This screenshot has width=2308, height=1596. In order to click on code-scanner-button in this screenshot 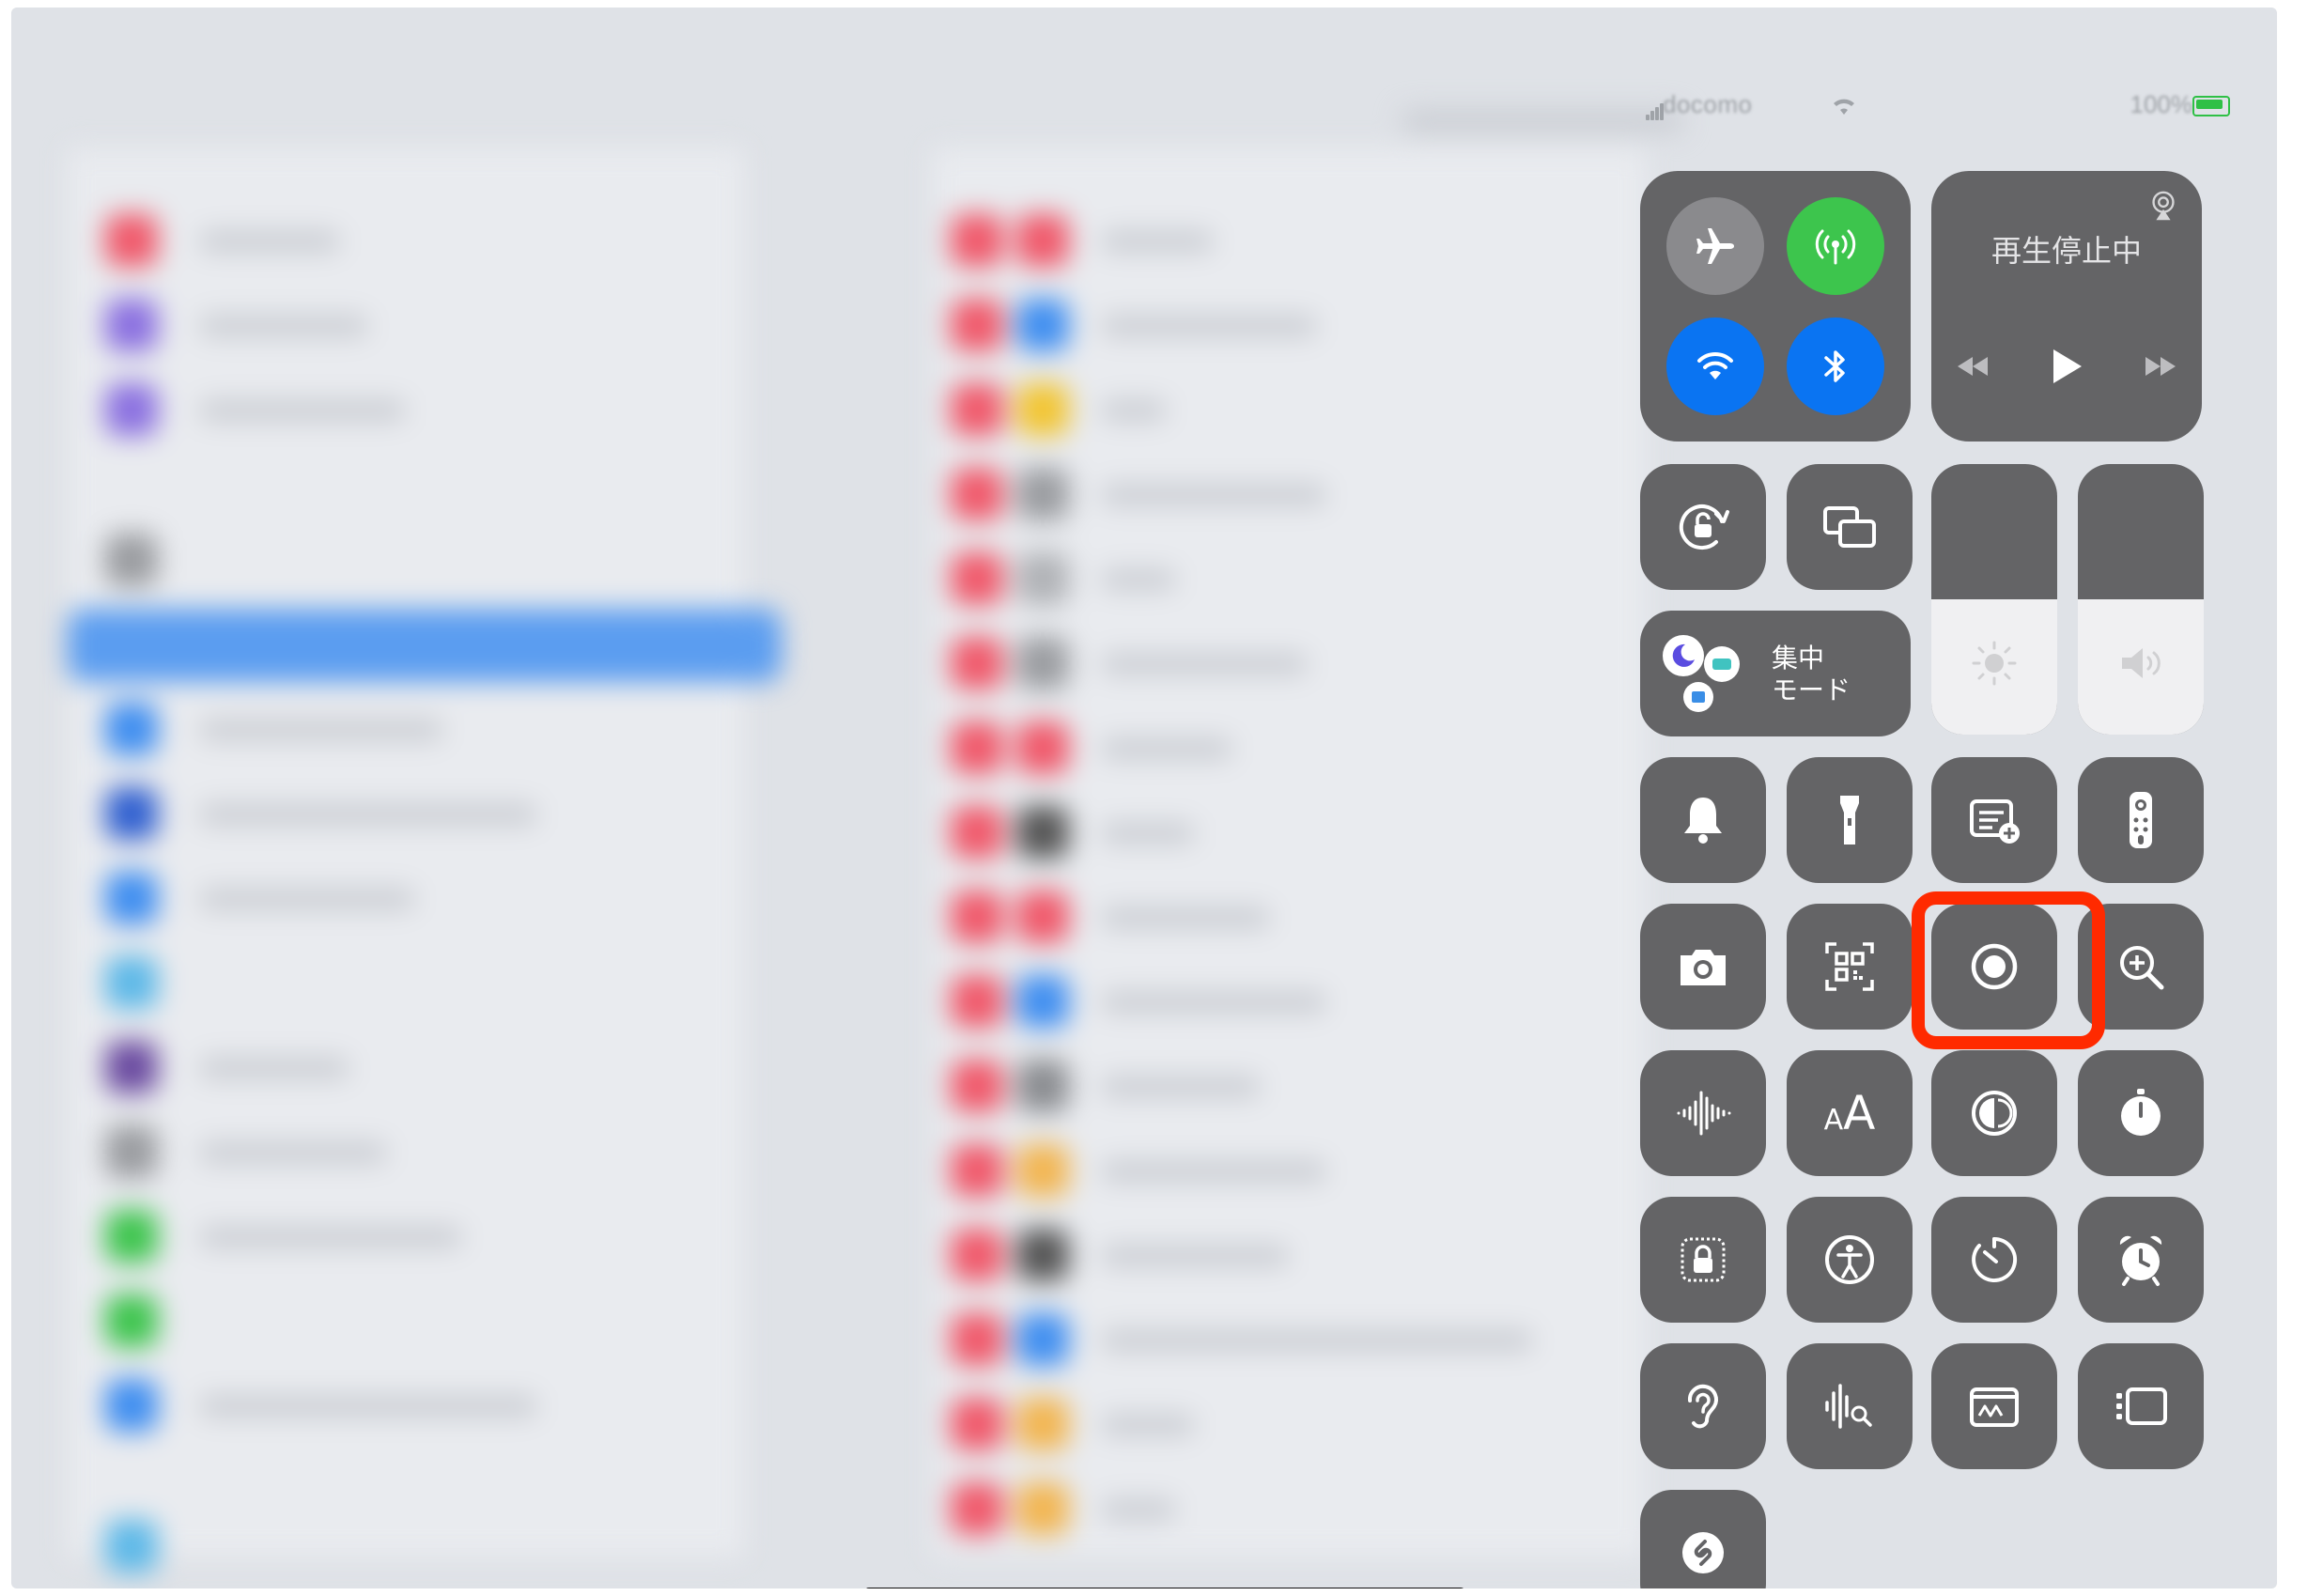, I will do `click(1850, 967)`.